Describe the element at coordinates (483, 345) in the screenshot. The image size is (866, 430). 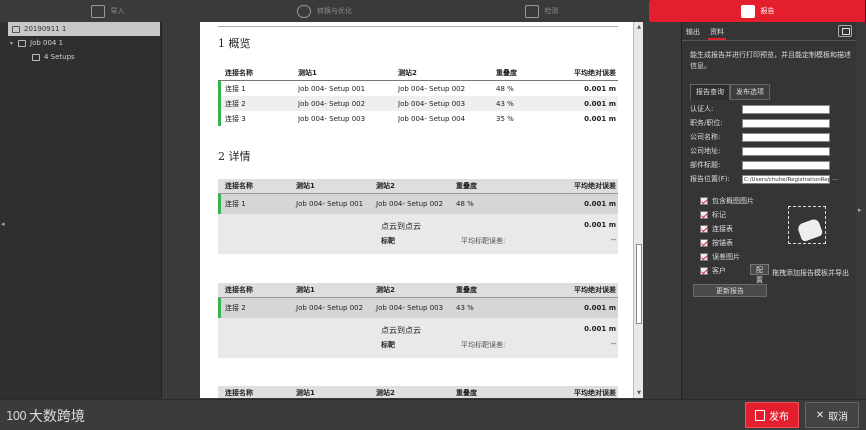
I see `target-error-label: 平均标靶误差:` at that location.